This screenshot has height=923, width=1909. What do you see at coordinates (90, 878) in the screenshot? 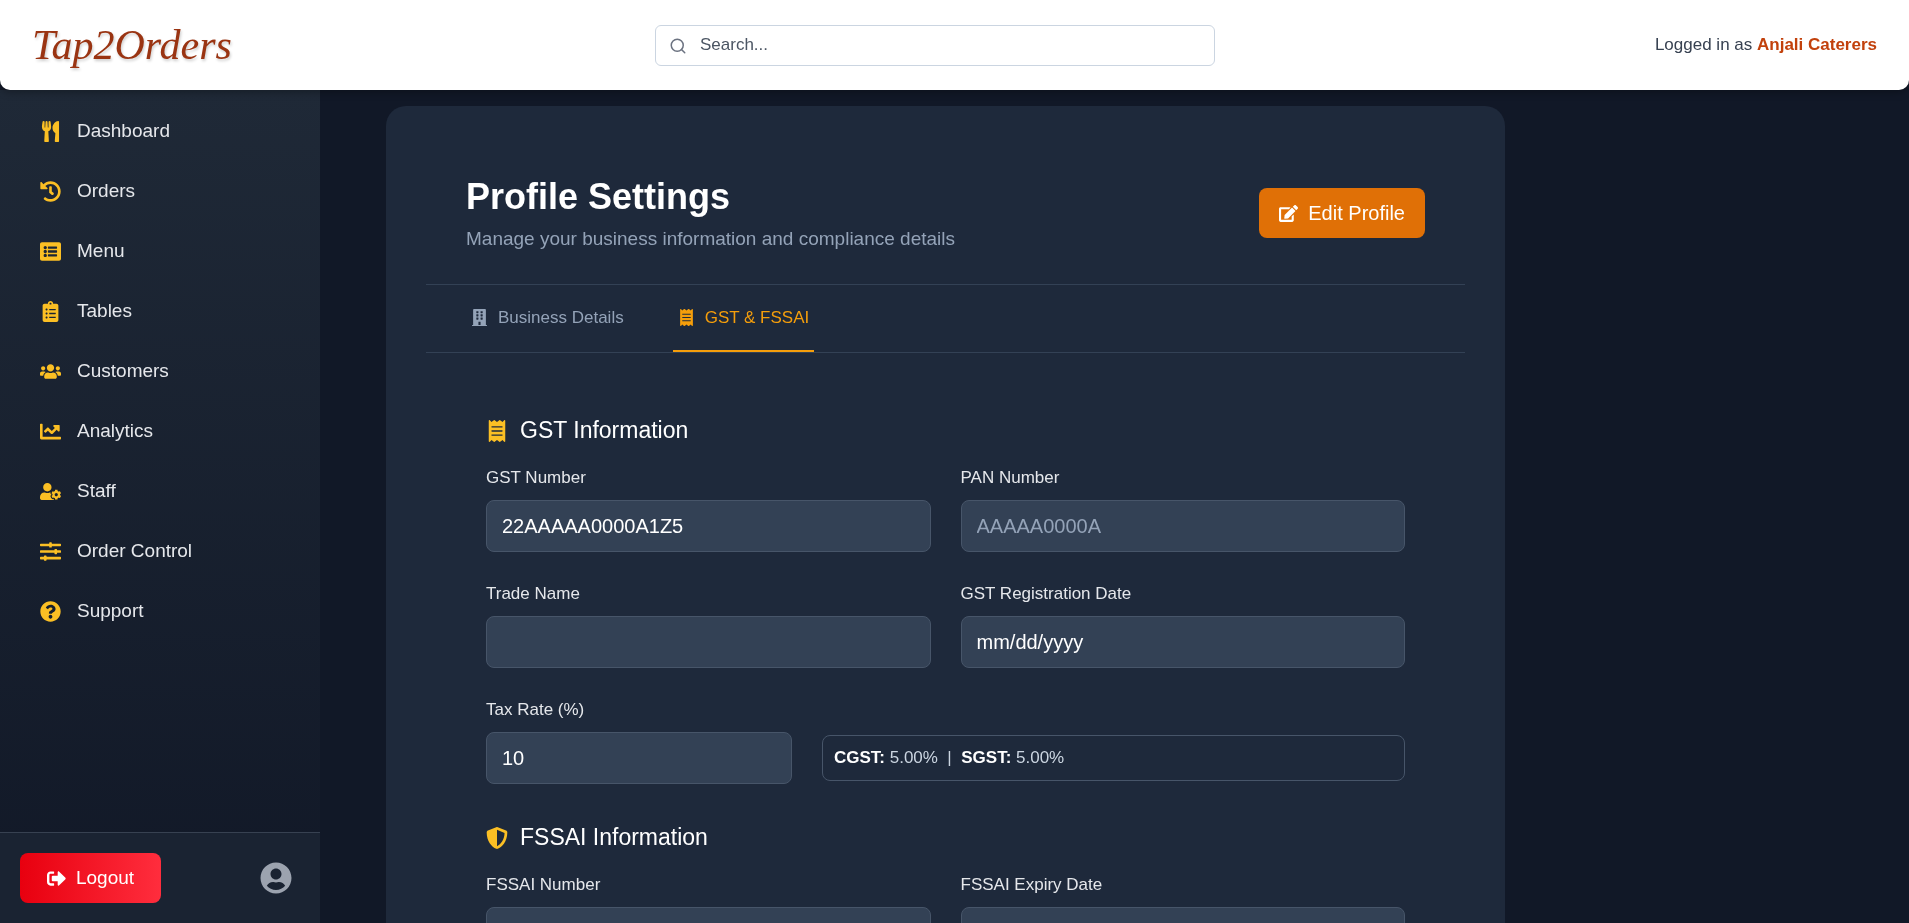
I see `logout-button: Logout` at bounding box center [90, 878].